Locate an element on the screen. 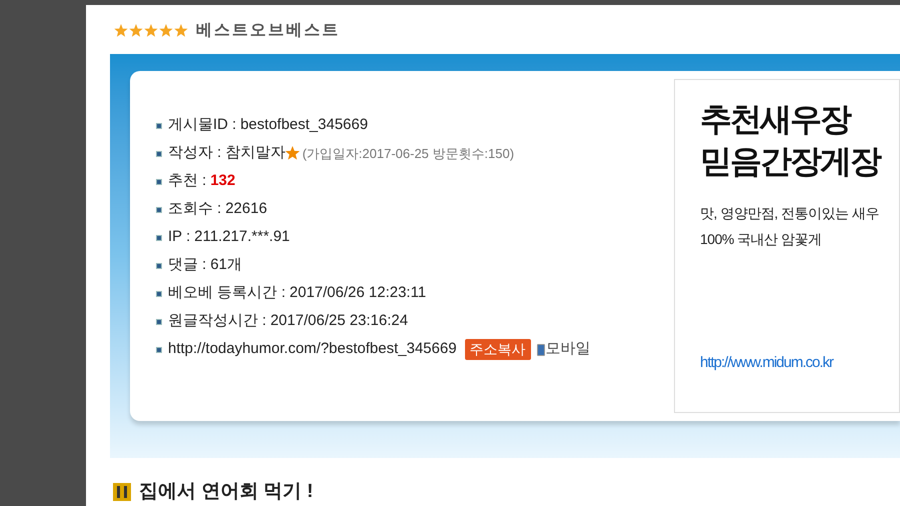 Image resolution: width=900 pixels, height=506 pixels. post-url: http://todayhumor.com/?bestofbest_345669 is located at coordinates (312, 349).